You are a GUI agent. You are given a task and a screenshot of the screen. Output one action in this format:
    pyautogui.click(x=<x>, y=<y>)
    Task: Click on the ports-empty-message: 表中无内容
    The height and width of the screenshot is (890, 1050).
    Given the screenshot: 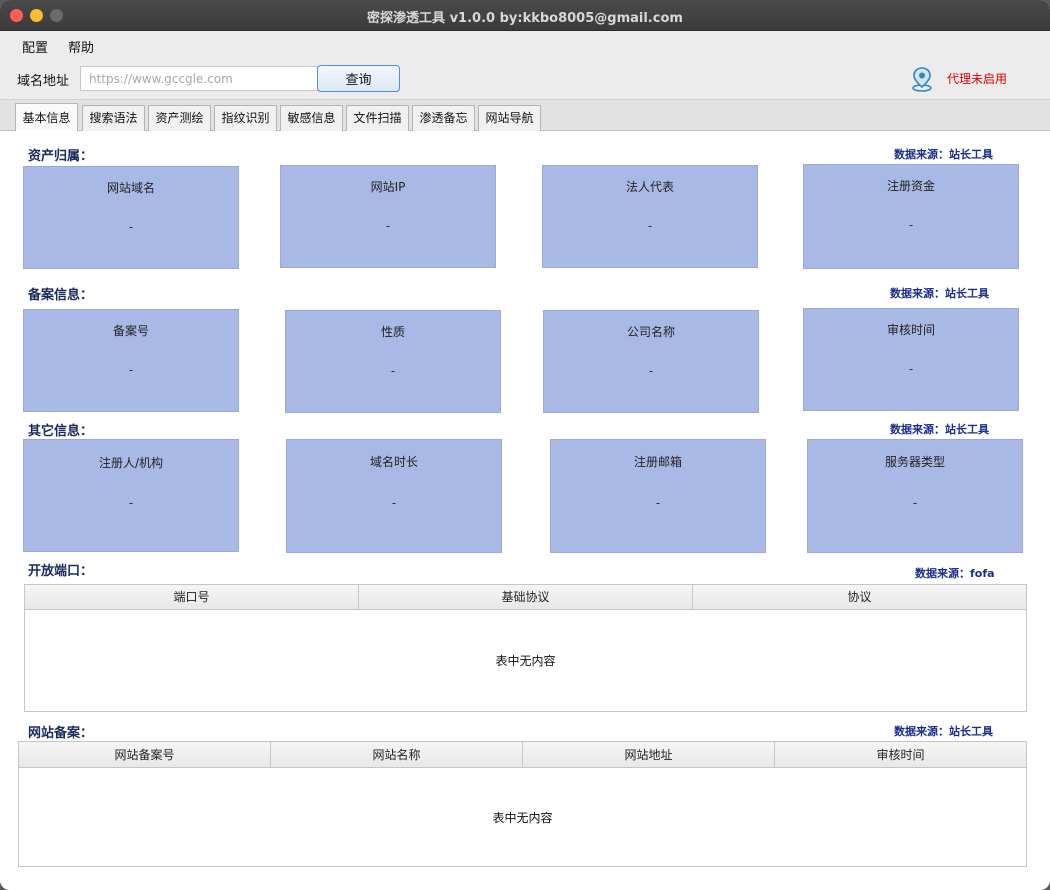 What is the action you would take?
    pyautogui.click(x=525, y=661)
    